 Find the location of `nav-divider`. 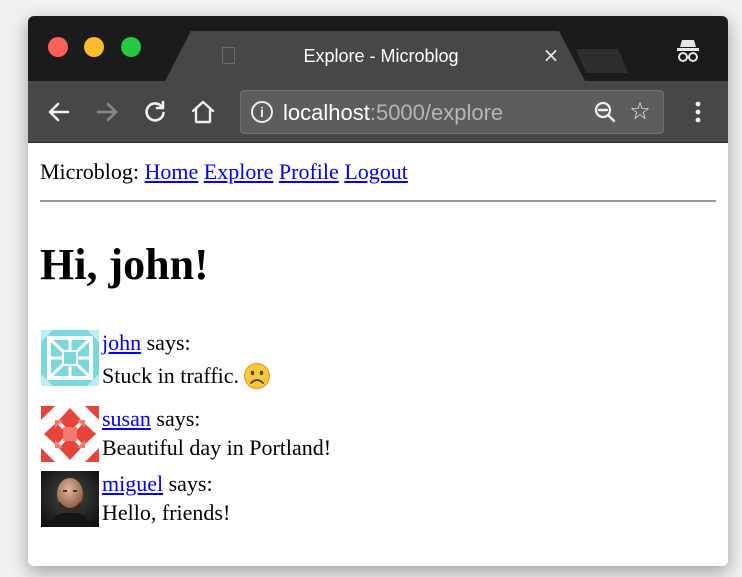

nav-divider is located at coordinates (378, 201).